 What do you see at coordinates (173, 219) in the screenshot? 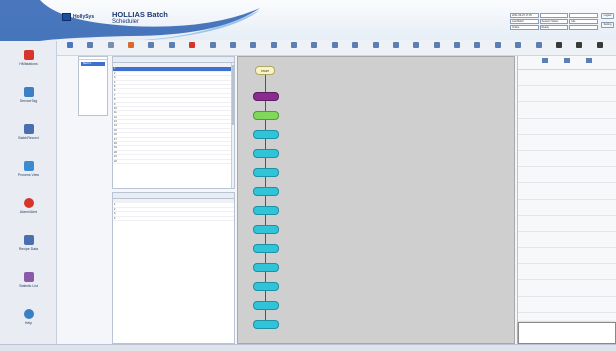
I see `table-row: 4` at bounding box center [173, 219].